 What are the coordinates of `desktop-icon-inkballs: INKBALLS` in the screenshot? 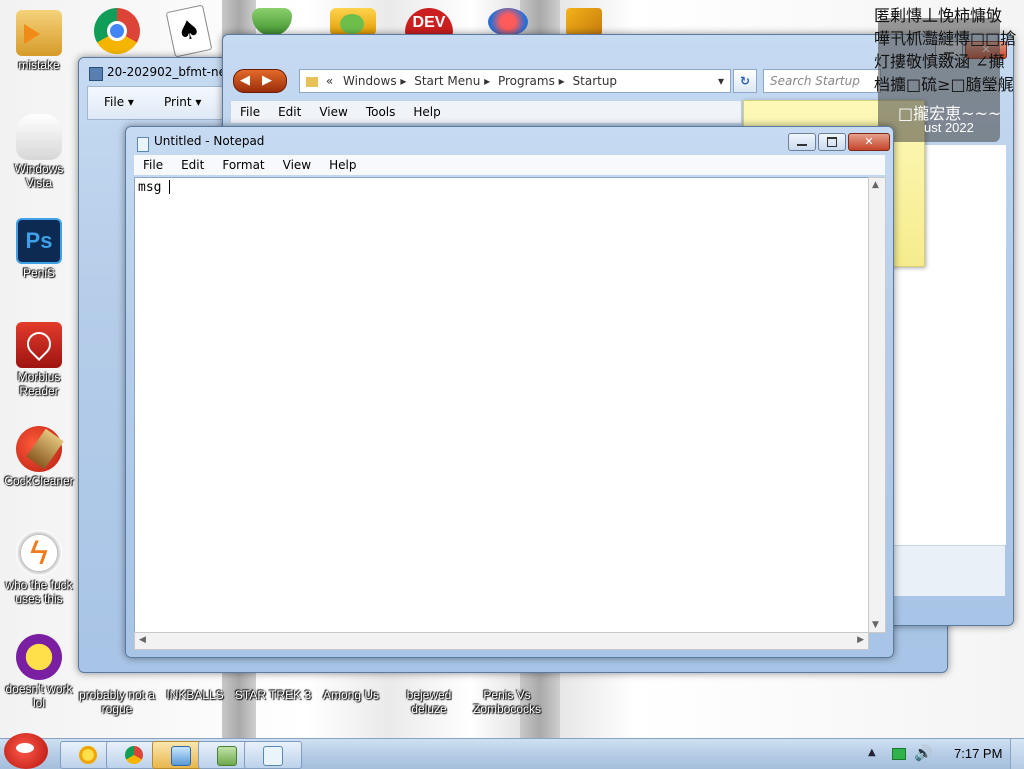 It's located at (195, 695).